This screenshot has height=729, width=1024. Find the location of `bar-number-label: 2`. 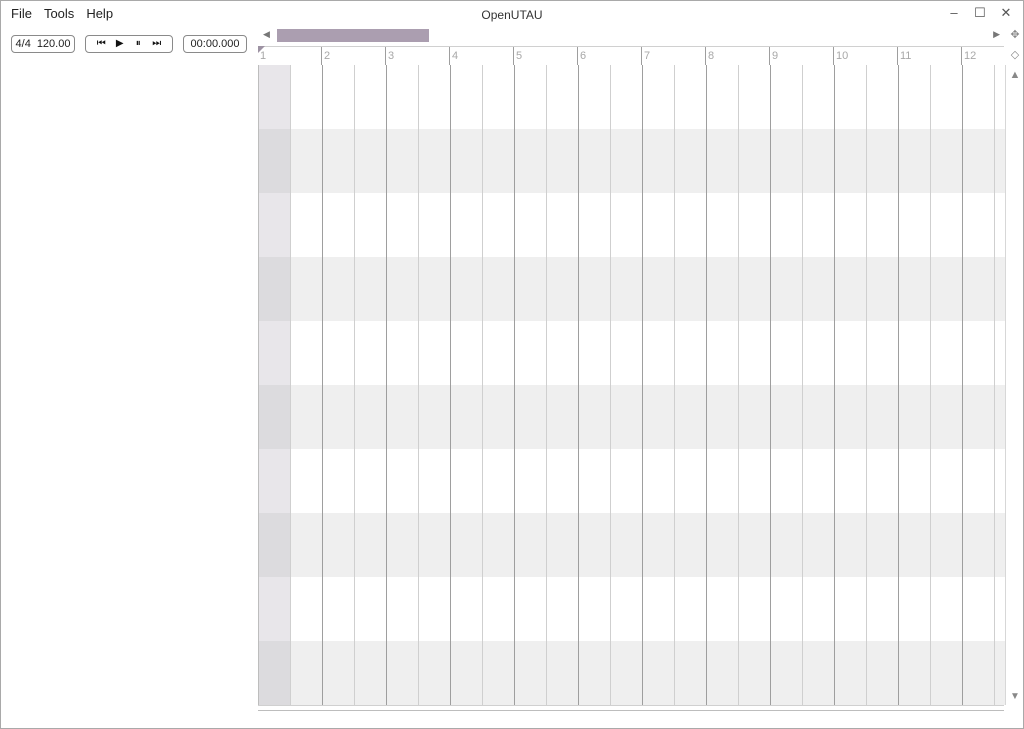

bar-number-label: 2 is located at coordinates (327, 56).